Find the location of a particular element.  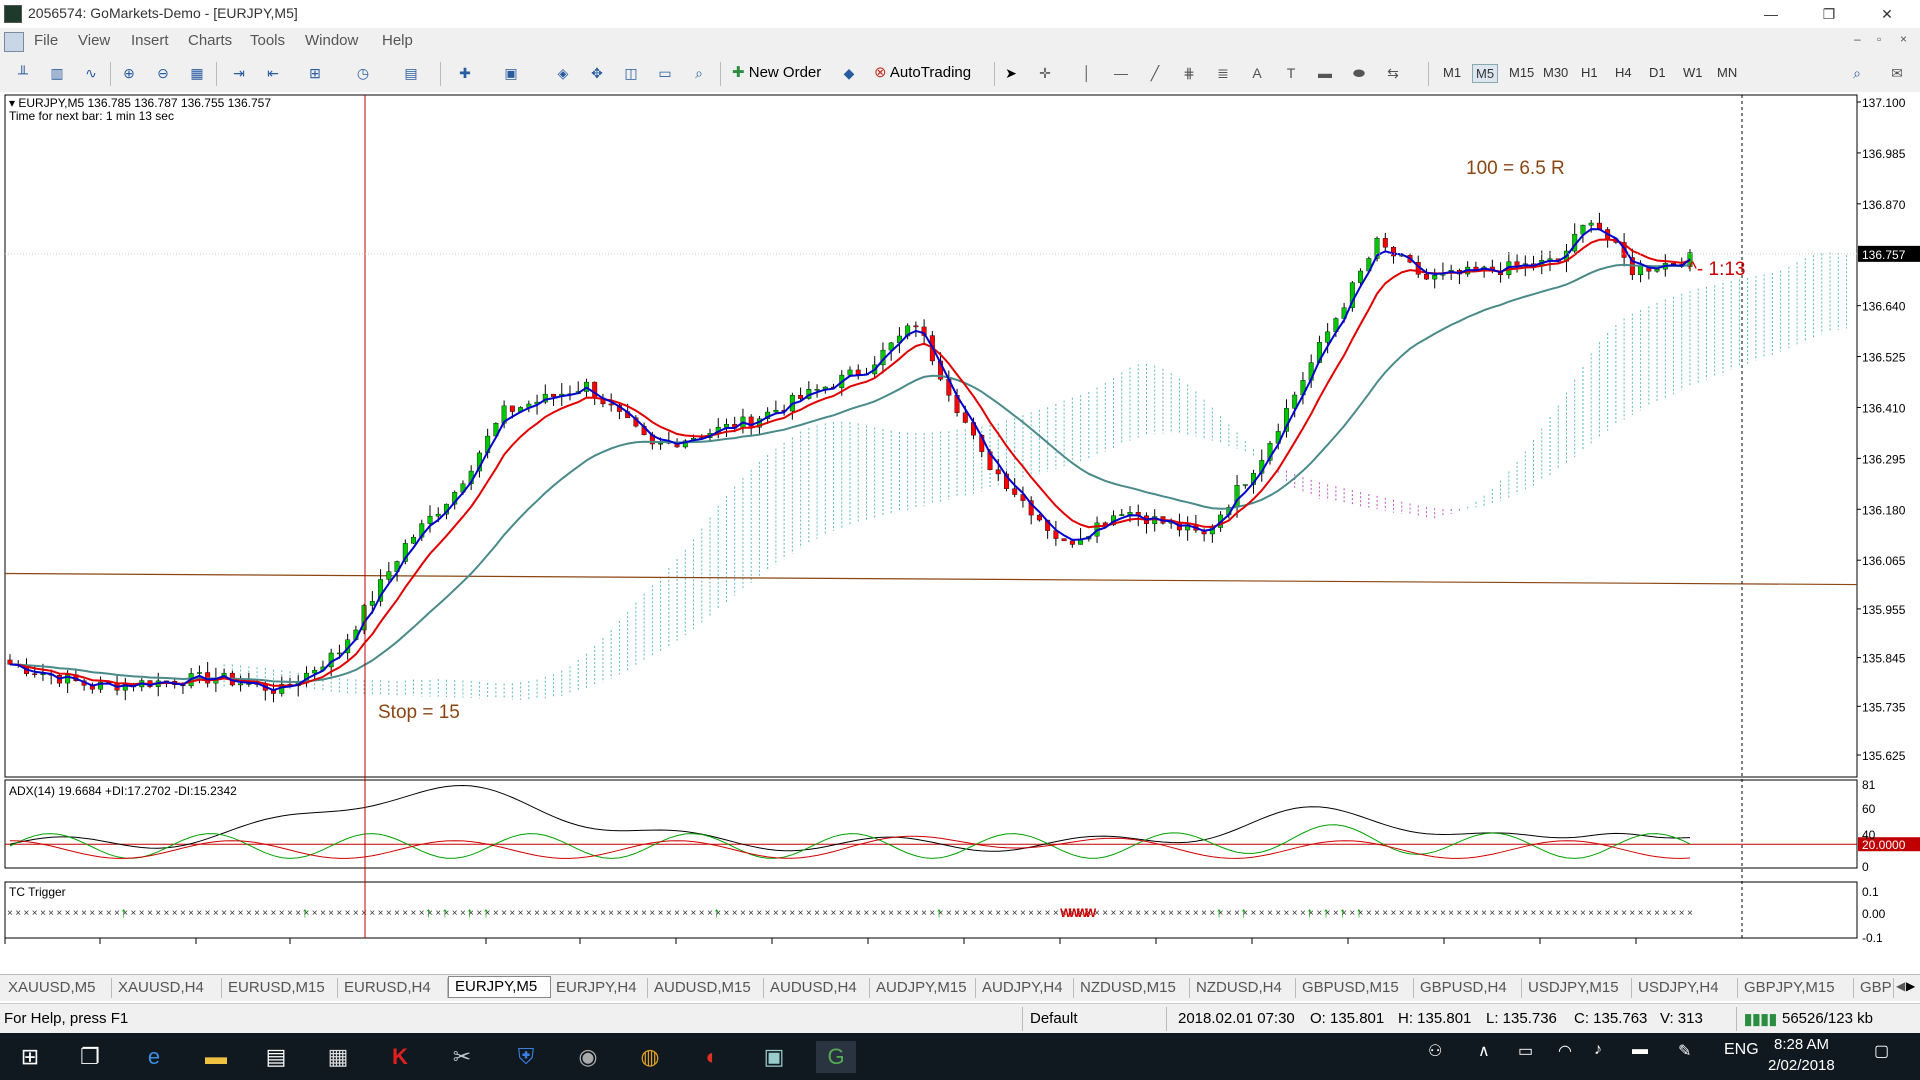

indicators-icon: ⊞ is located at coordinates (315, 73).